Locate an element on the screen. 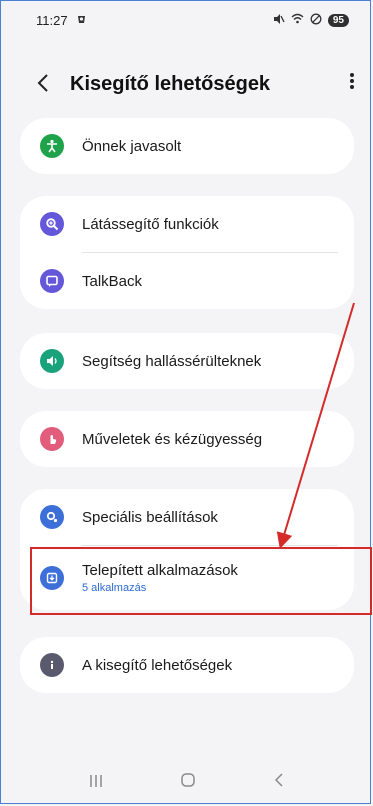 The width and height of the screenshot is (373, 806). recent-apps-icon is located at coordinates (96, 782).